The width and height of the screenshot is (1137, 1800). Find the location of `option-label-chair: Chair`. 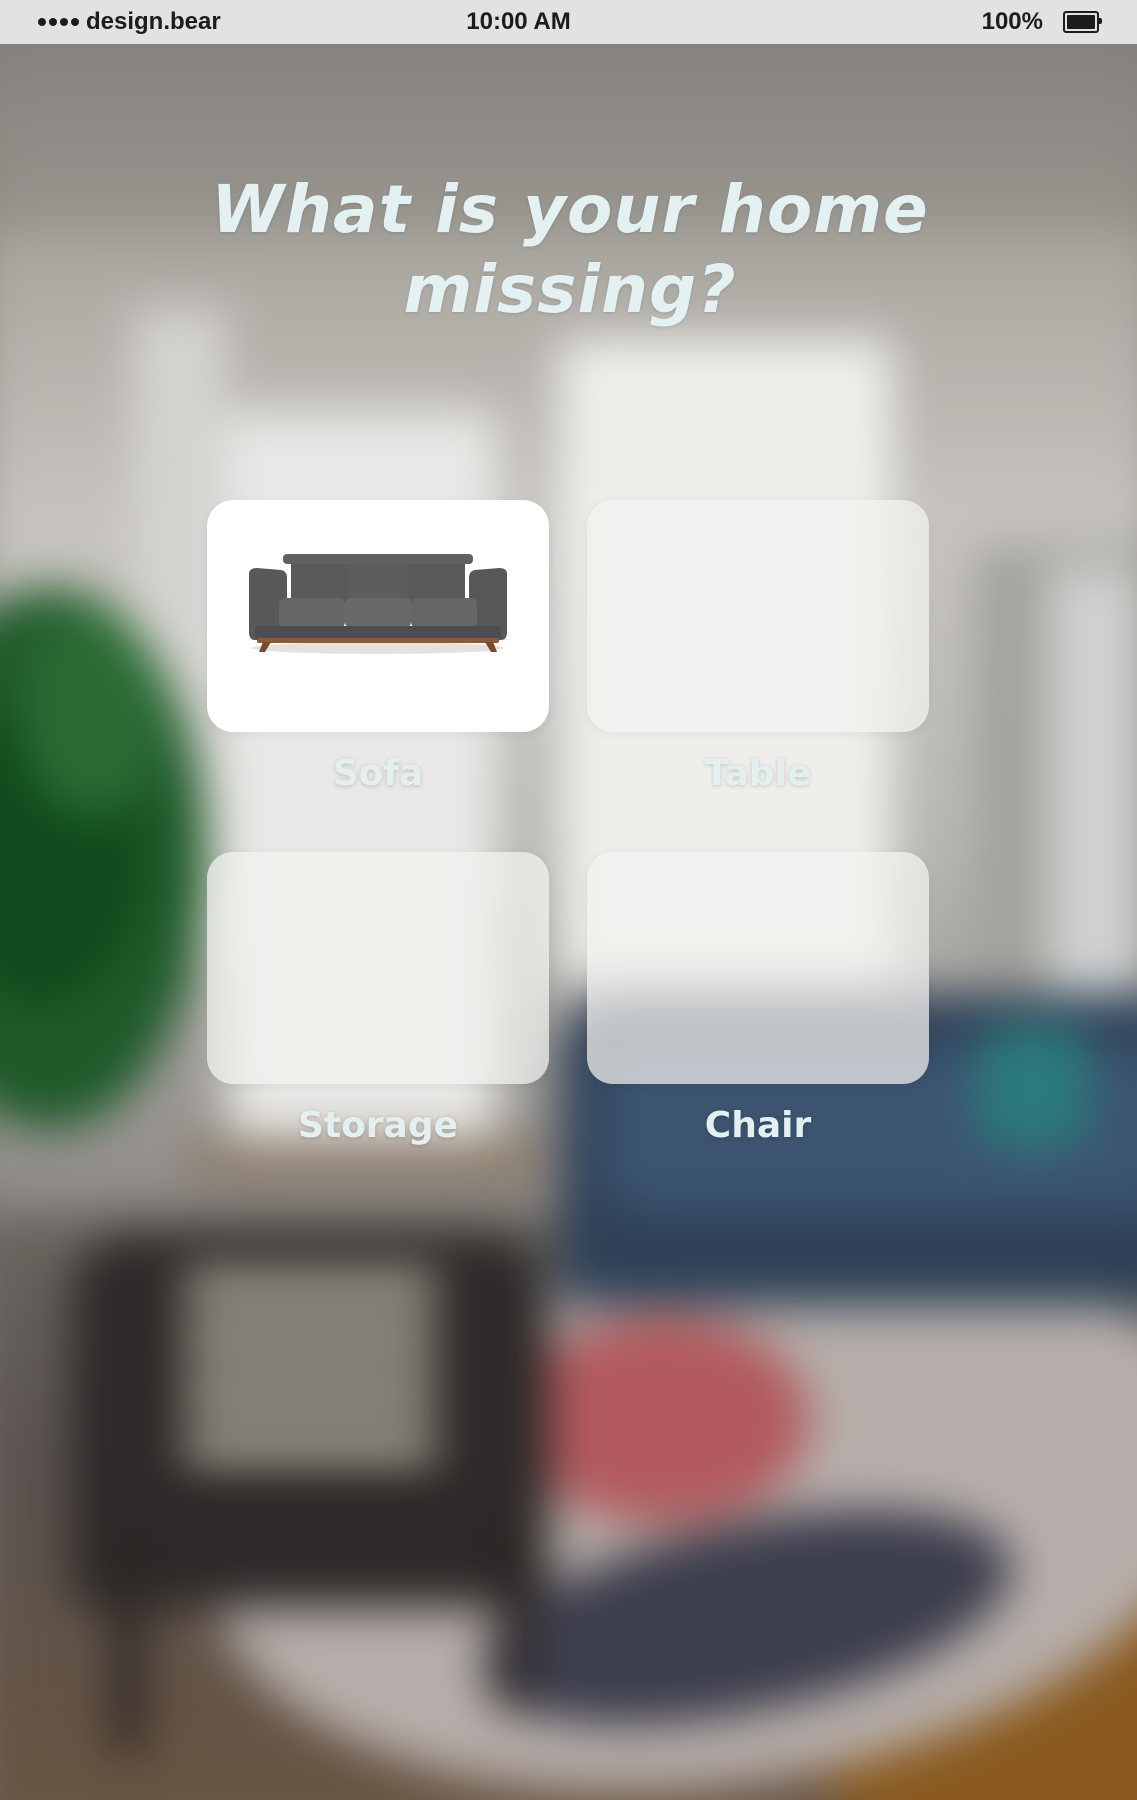

option-label-chair: Chair is located at coordinates (758, 1126).